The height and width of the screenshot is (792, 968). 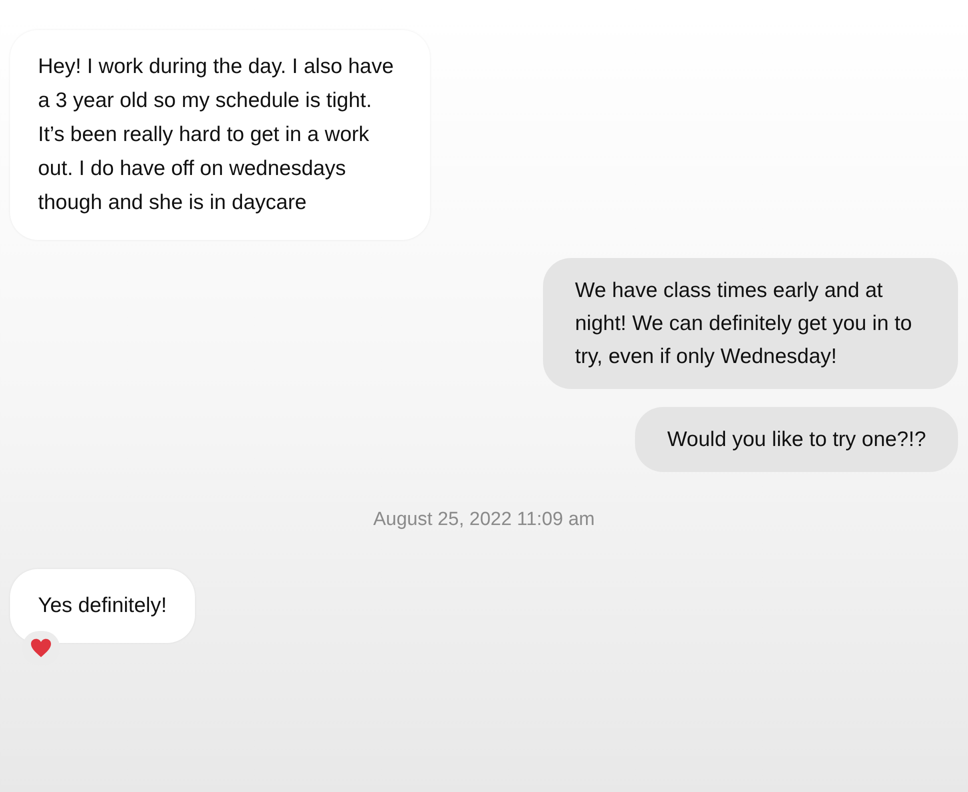 I want to click on message-bubble: Hey! I work during the day. I also have a 3 year old so my schedule is tight. It’s been really hard to get in a work out. I do have off on wednesdays though and she is in daycare, so click(x=220, y=135).